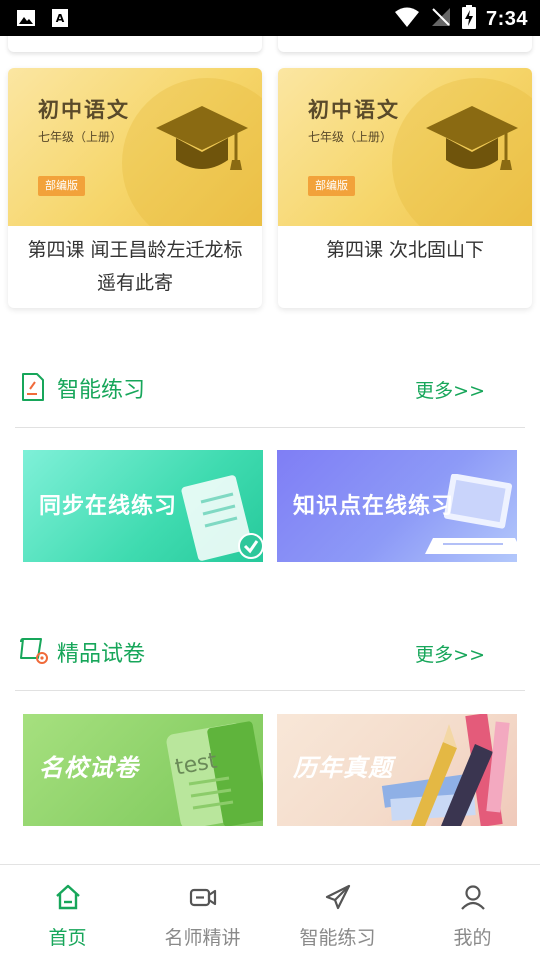 This screenshot has width=540, height=960. Describe the element at coordinates (270, 652) in the screenshot. I see `exam-section-header: 精品试卷 更多>>` at that location.